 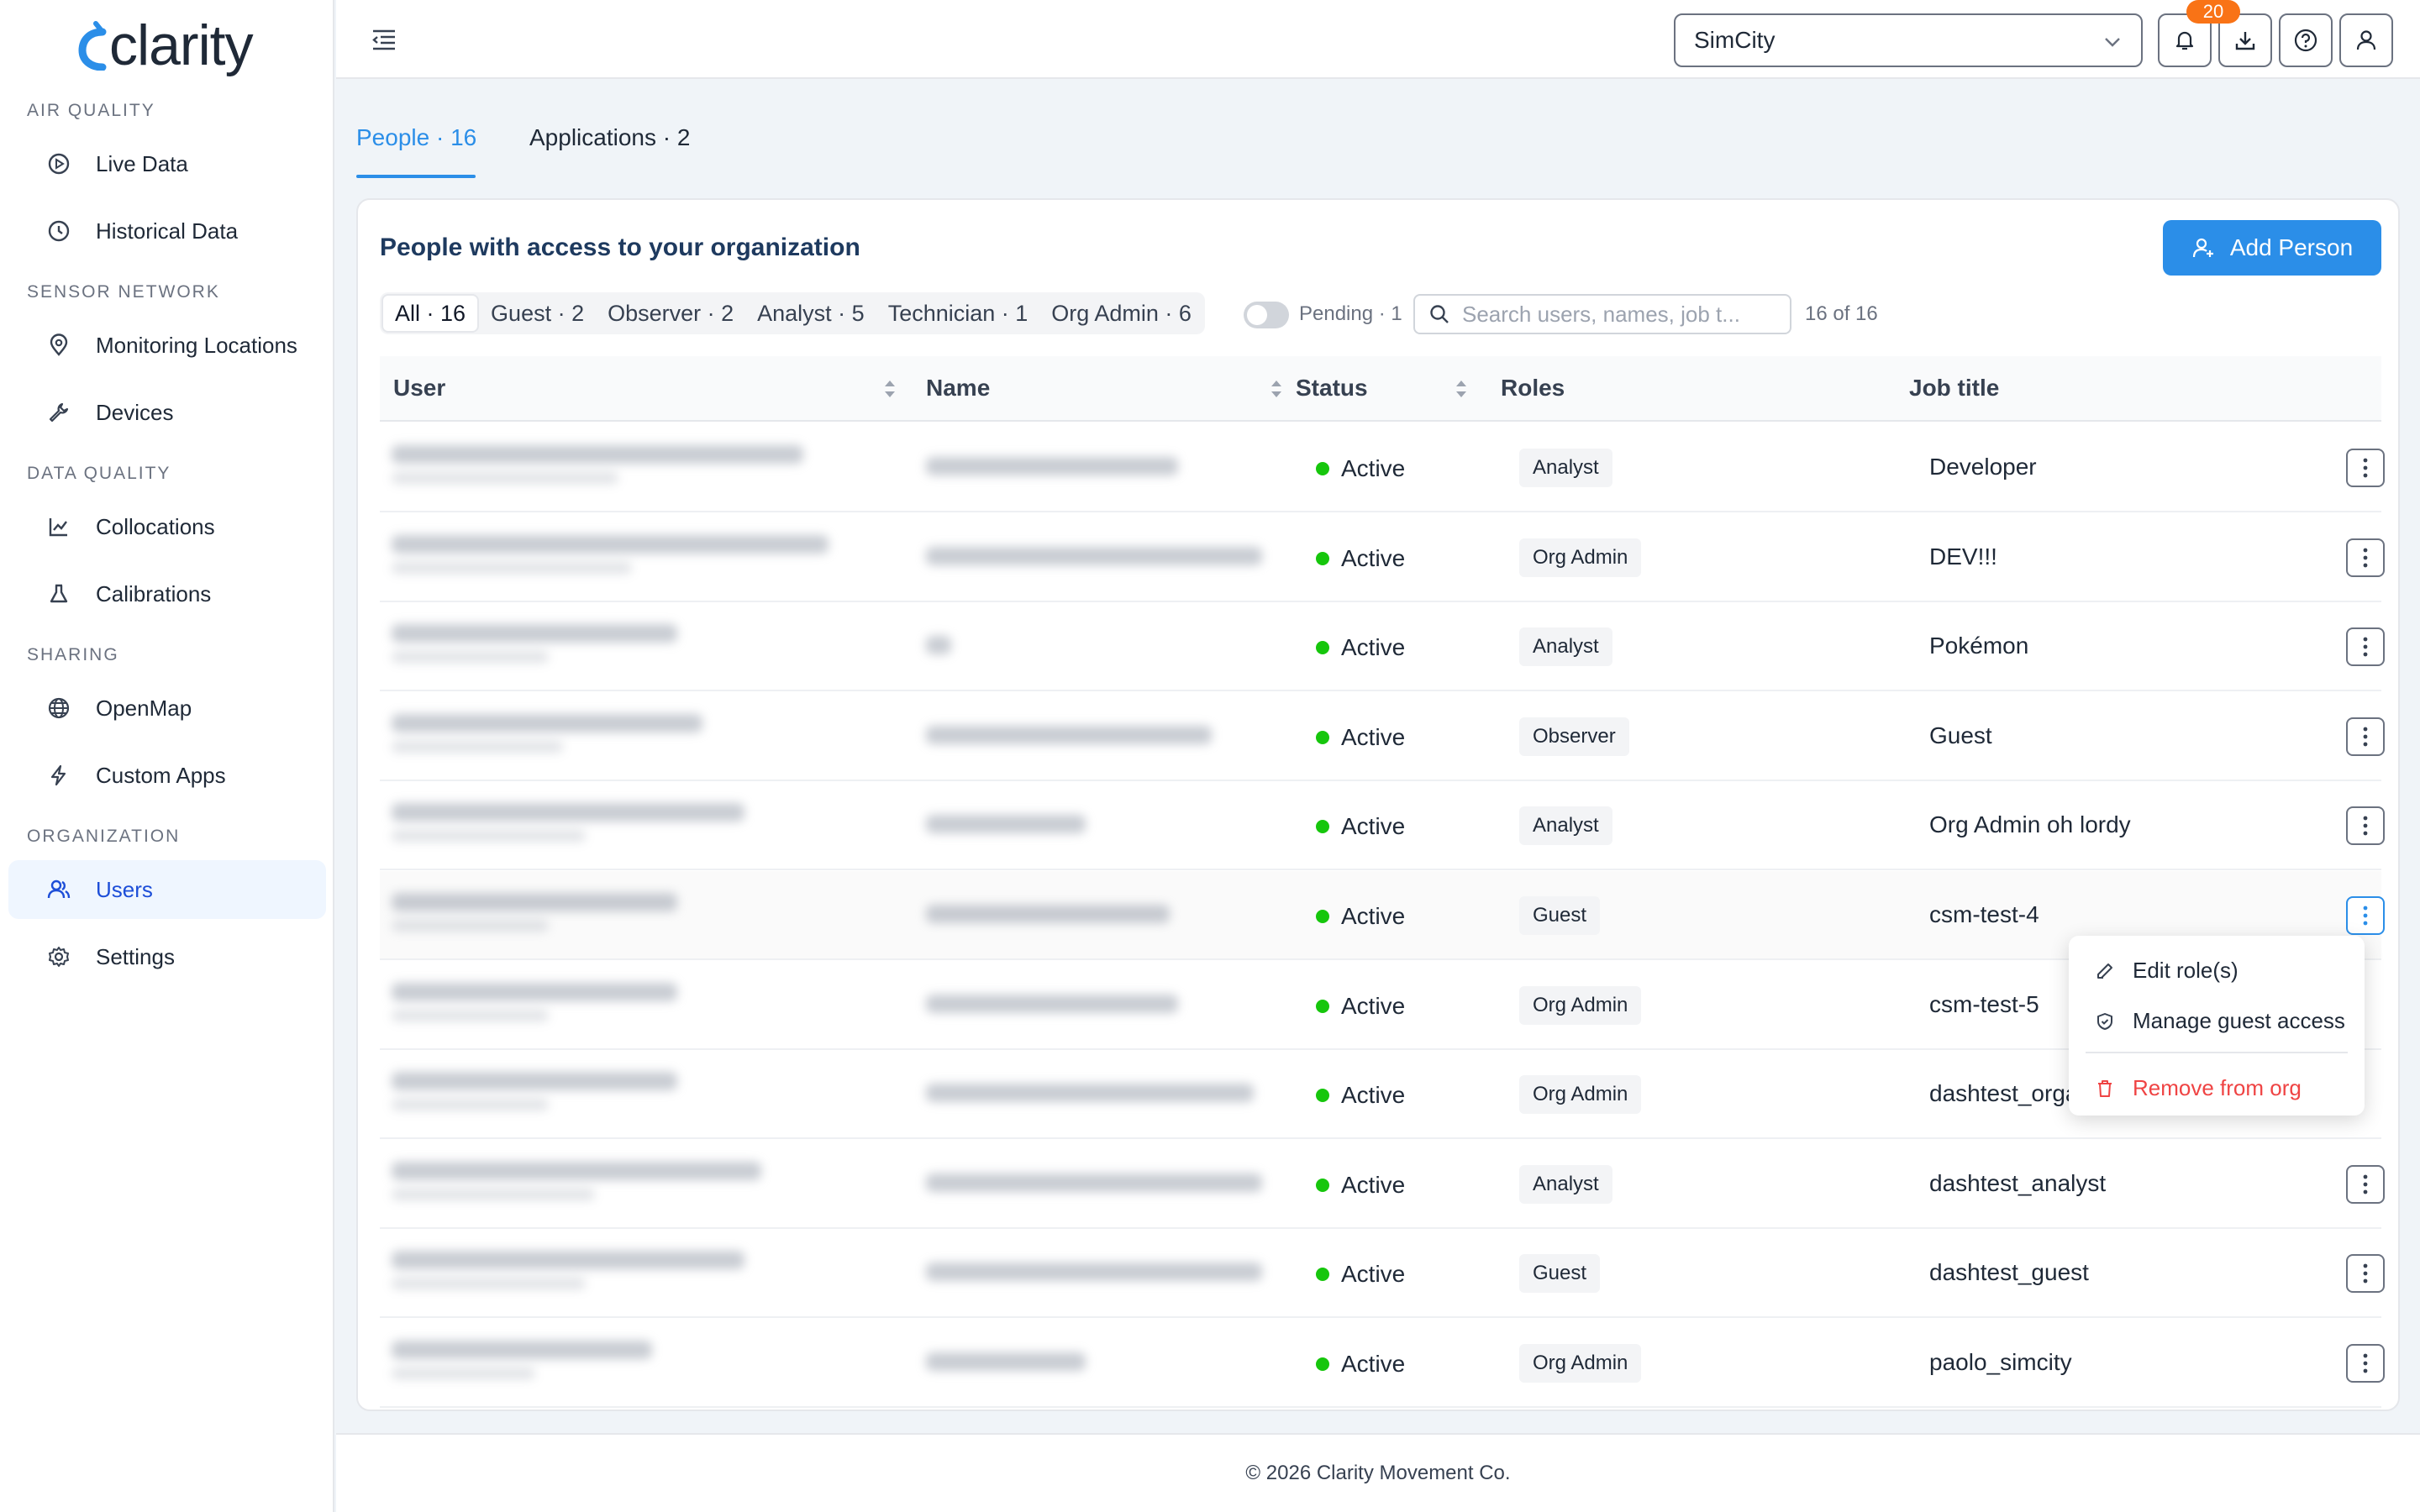 I want to click on sidebar-item-monitoring-locations: Monitoring Locations, so click(x=167, y=345).